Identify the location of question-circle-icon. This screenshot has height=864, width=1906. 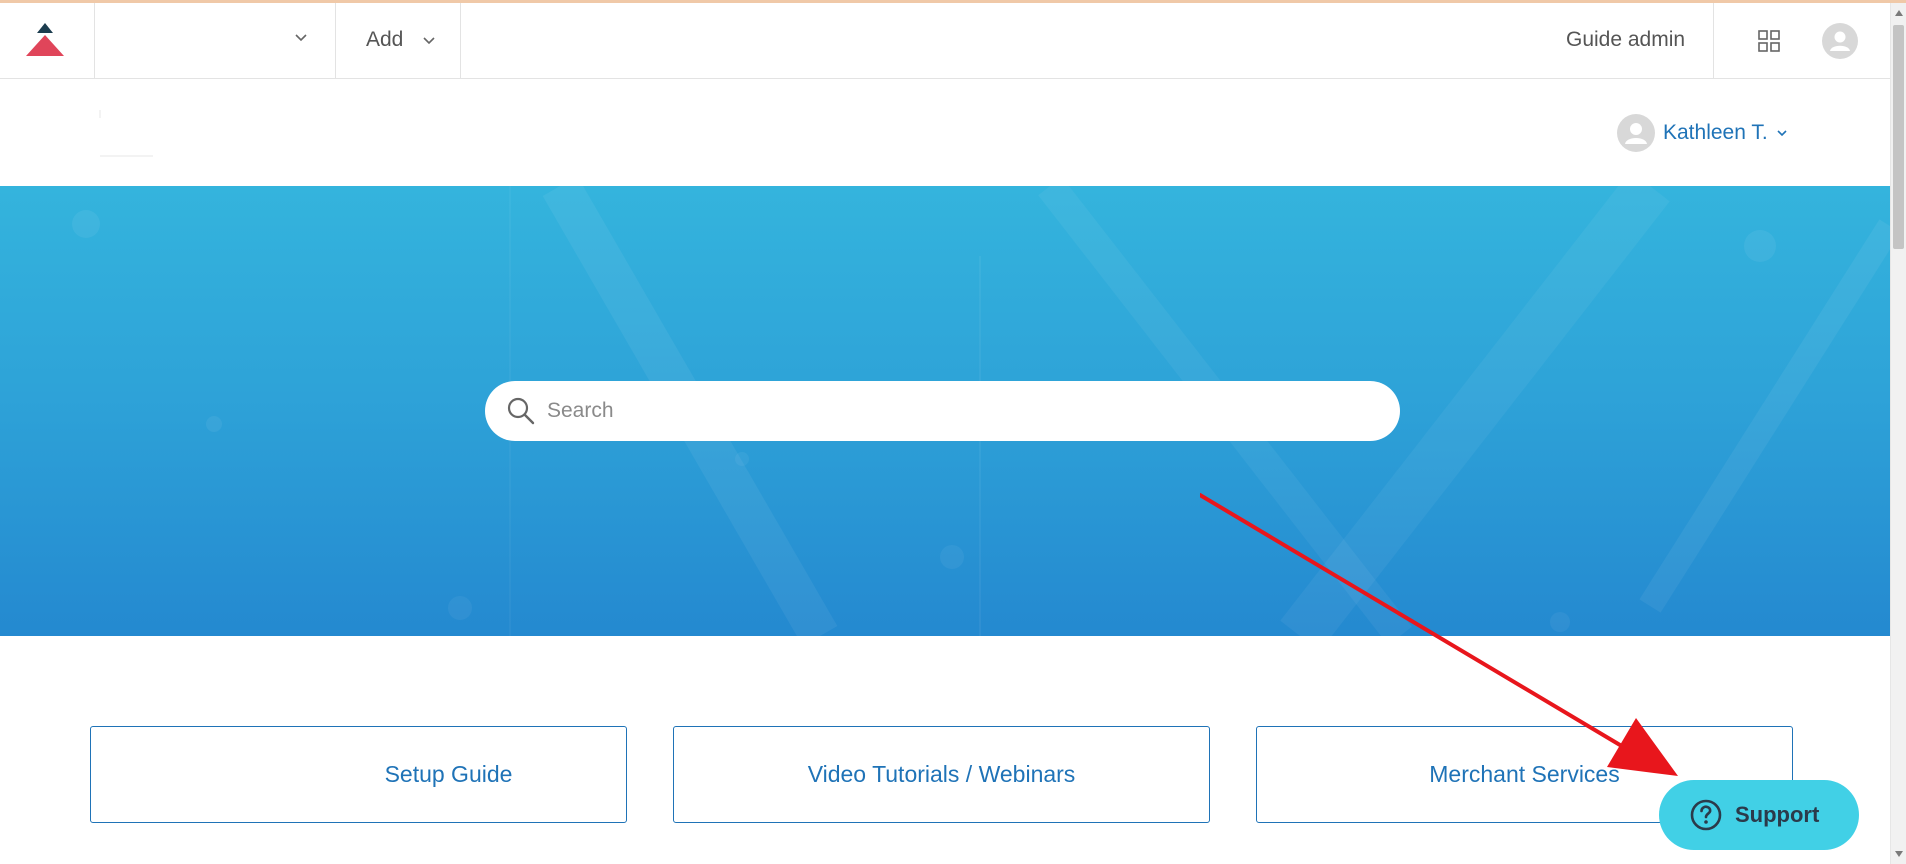
(1706, 815).